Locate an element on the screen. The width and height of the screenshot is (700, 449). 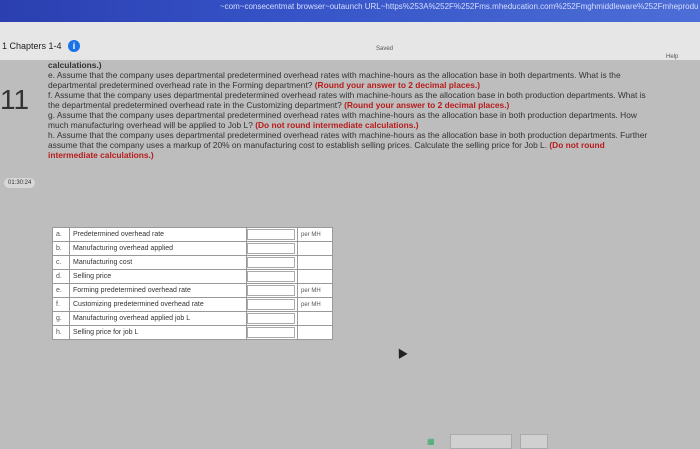
table-row: c. Manufacturing cost is located at coordinates (192, 262).